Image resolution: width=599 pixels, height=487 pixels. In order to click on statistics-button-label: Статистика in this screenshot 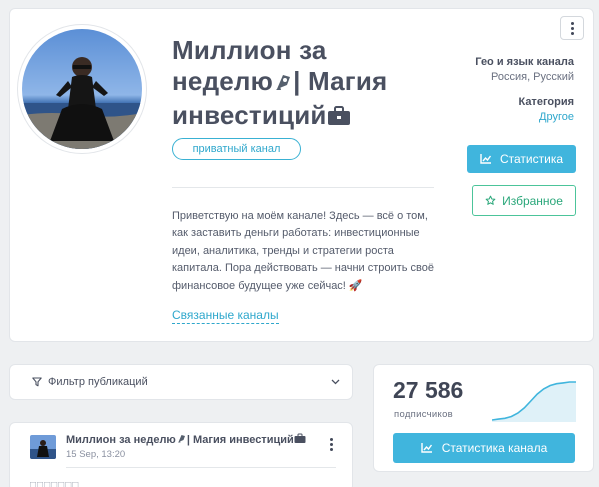, I will do `click(531, 159)`.